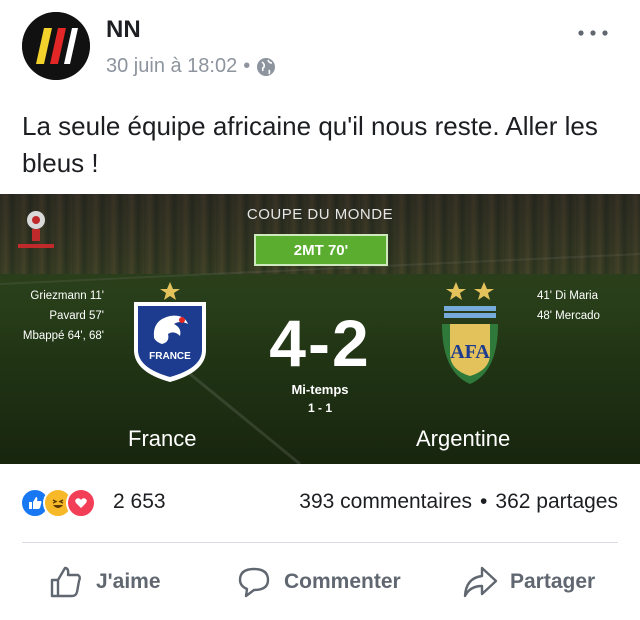 The height and width of the screenshot is (620, 640). Describe the element at coordinates (320, 214) in the screenshot. I see `competition-title: COUPE DU MONDE` at that location.